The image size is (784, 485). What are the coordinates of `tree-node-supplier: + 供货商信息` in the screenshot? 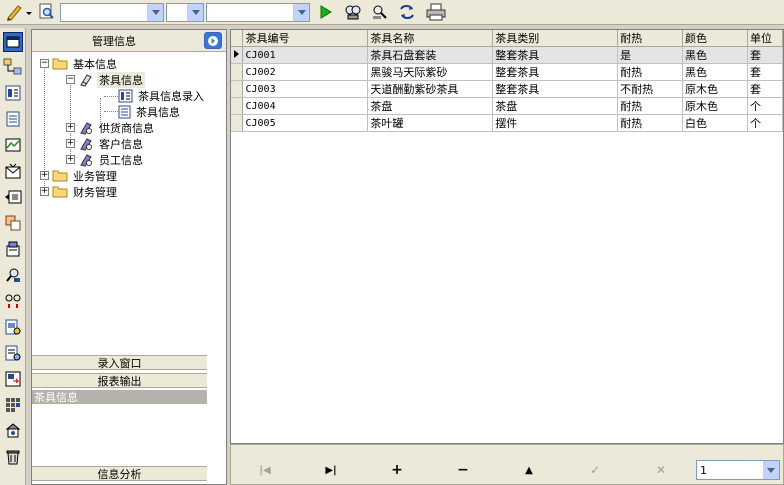 It's located at (111, 127).